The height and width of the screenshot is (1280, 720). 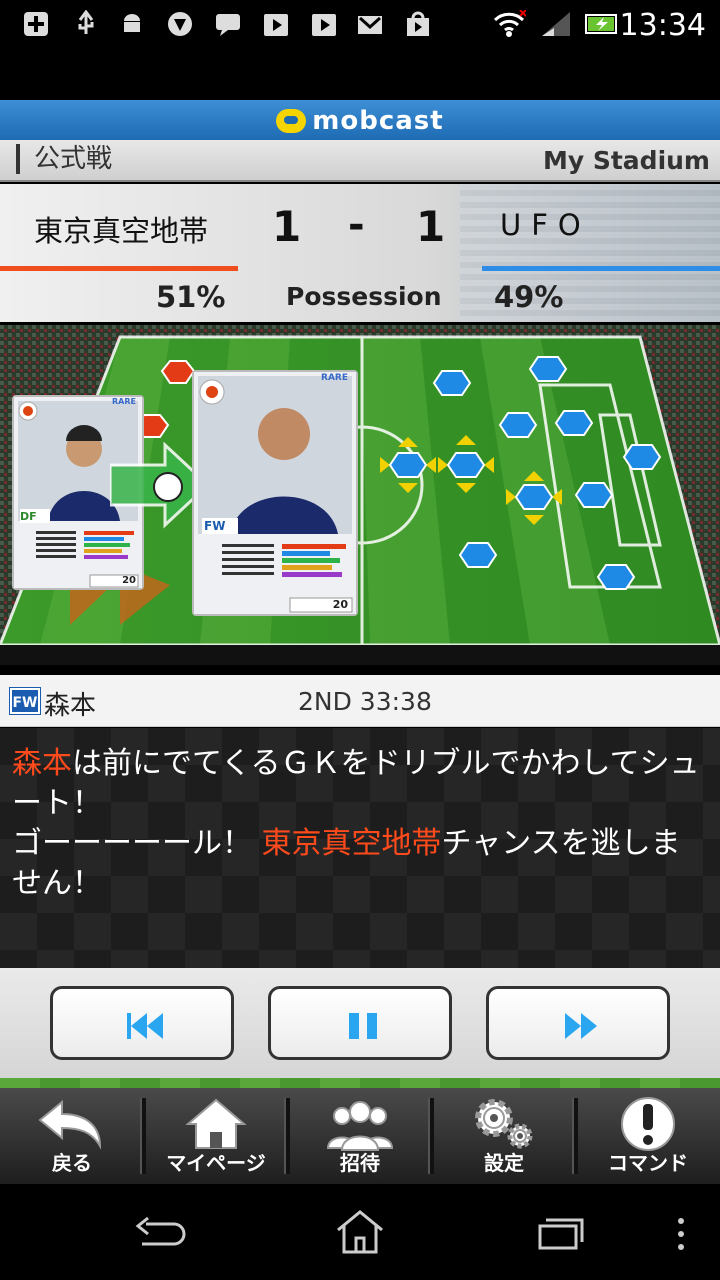 What do you see at coordinates (365, 701) in the screenshot?
I see `match-time: 2ND 33:38` at bounding box center [365, 701].